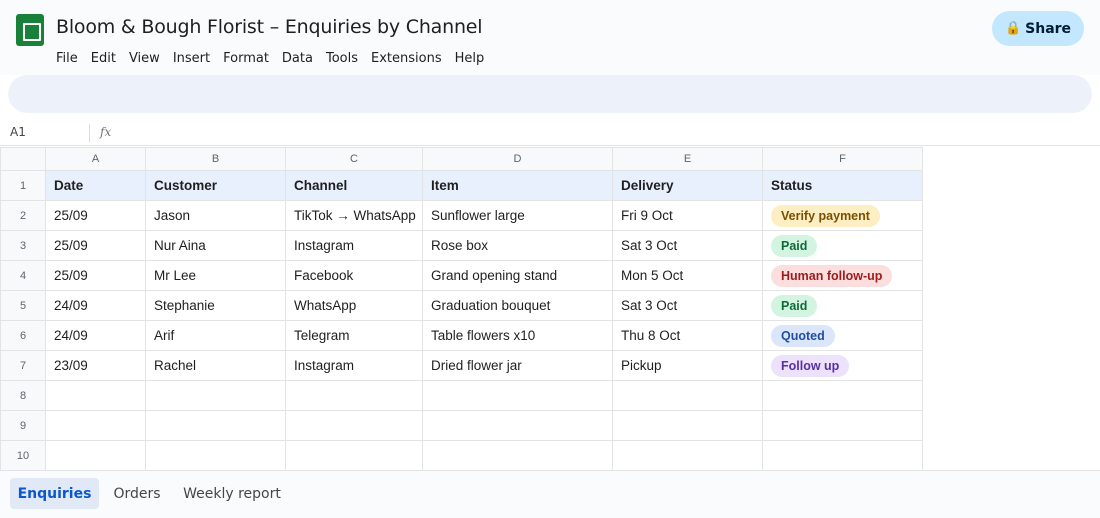  What do you see at coordinates (473, 58) in the screenshot?
I see `menu-help: Help` at bounding box center [473, 58].